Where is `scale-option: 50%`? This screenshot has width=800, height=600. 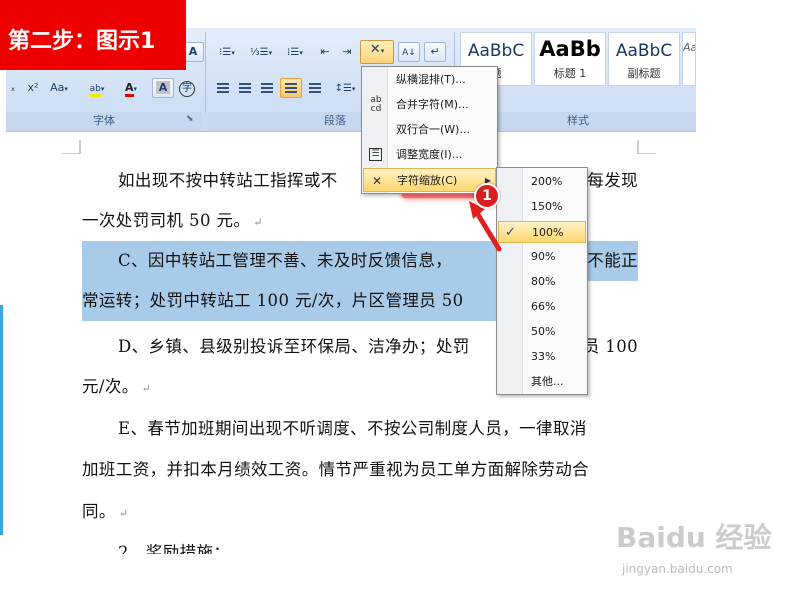 scale-option: 50% is located at coordinates (542, 332).